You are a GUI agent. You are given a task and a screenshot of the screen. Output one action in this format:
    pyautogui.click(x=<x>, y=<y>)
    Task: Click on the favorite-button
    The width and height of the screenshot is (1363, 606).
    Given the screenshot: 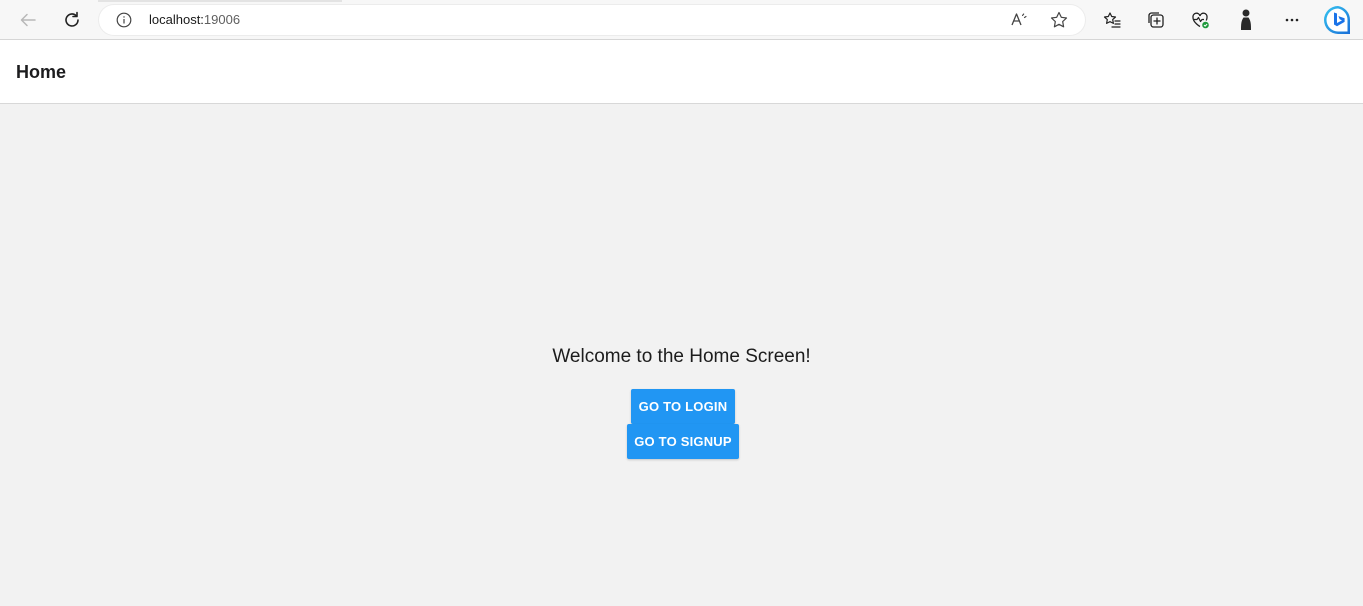 What is the action you would take?
    pyautogui.click(x=1059, y=20)
    